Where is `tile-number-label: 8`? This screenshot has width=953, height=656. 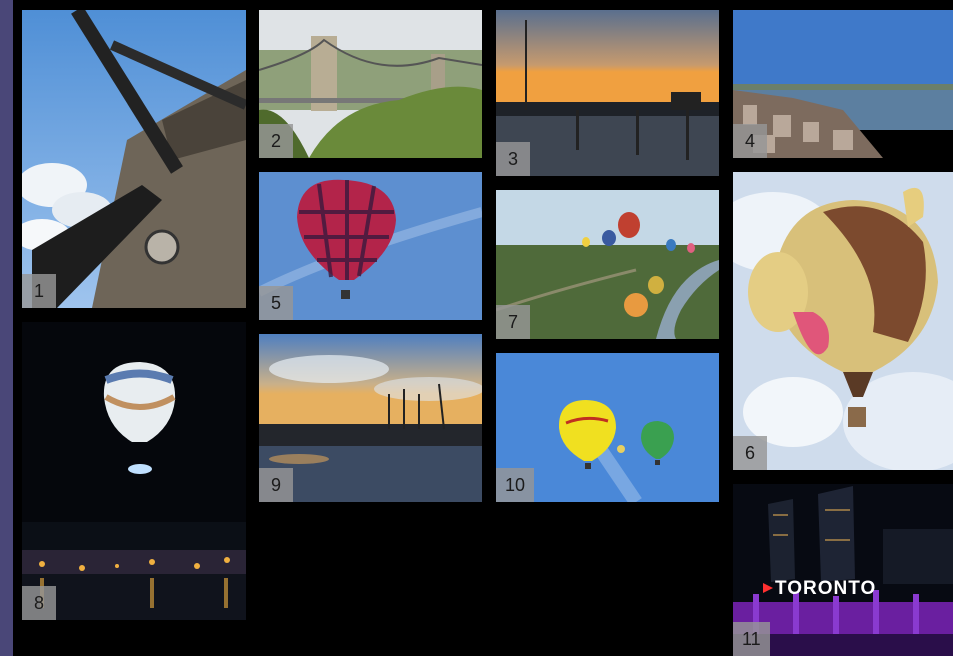
tile-number-label: 8 is located at coordinates (39, 603).